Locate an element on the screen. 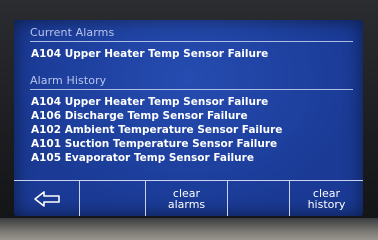 The image size is (378, 240). clear-alarms-button: clear alarms is located at coordinates (187, 198).